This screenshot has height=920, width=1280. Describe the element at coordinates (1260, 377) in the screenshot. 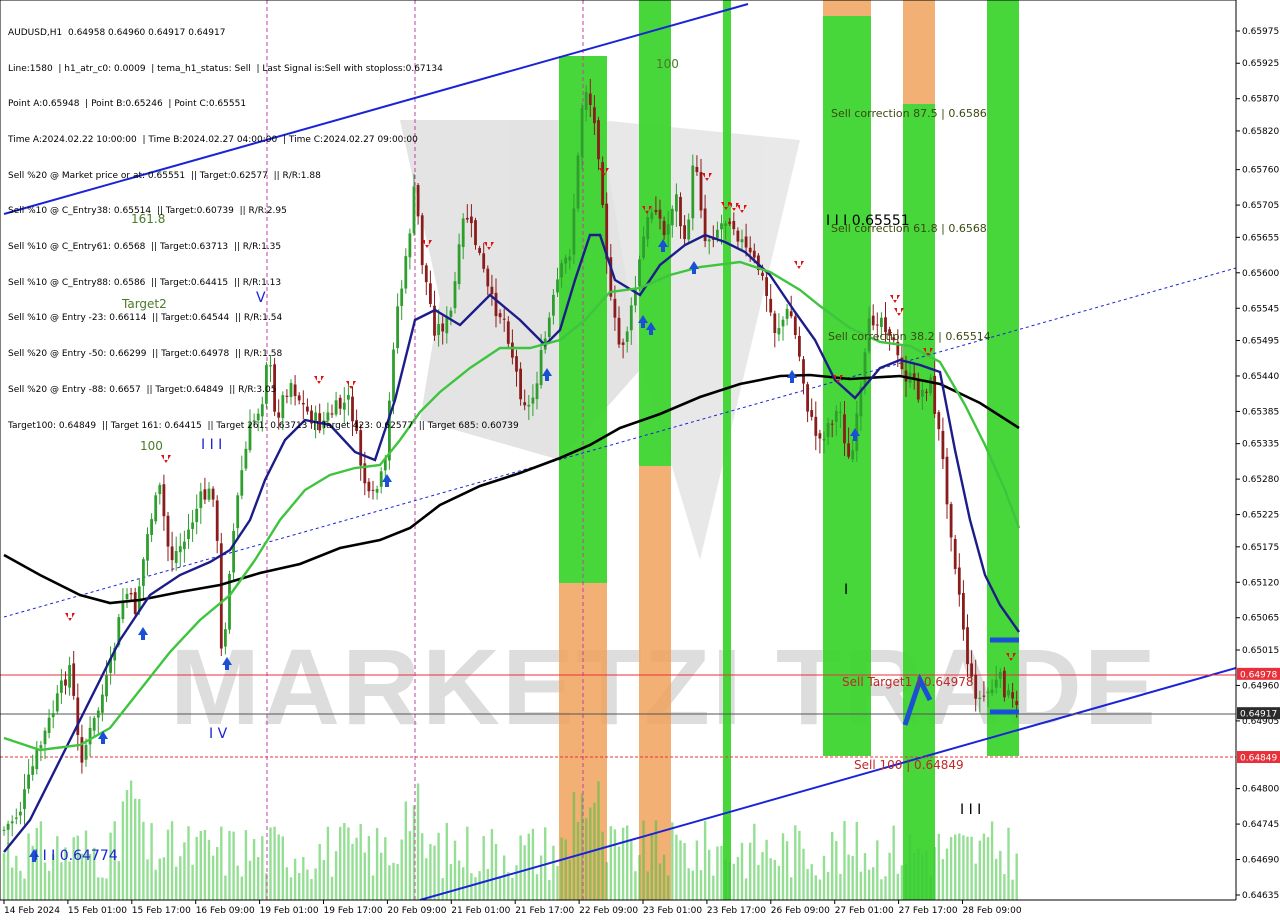

I see `y-tick-label: 0.65440` at that location.